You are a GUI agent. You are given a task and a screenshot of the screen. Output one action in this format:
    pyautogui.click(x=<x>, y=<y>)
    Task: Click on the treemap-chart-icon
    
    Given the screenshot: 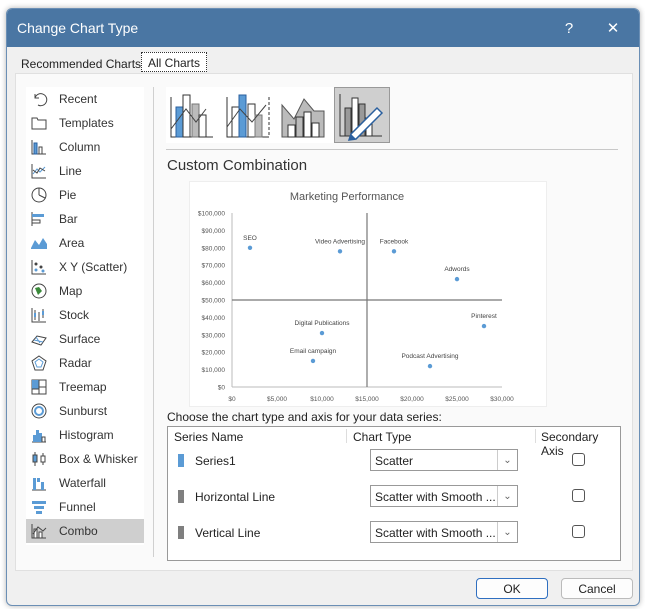 What is the action you would take?
    pyautogui.click(x=39, y=387)
    